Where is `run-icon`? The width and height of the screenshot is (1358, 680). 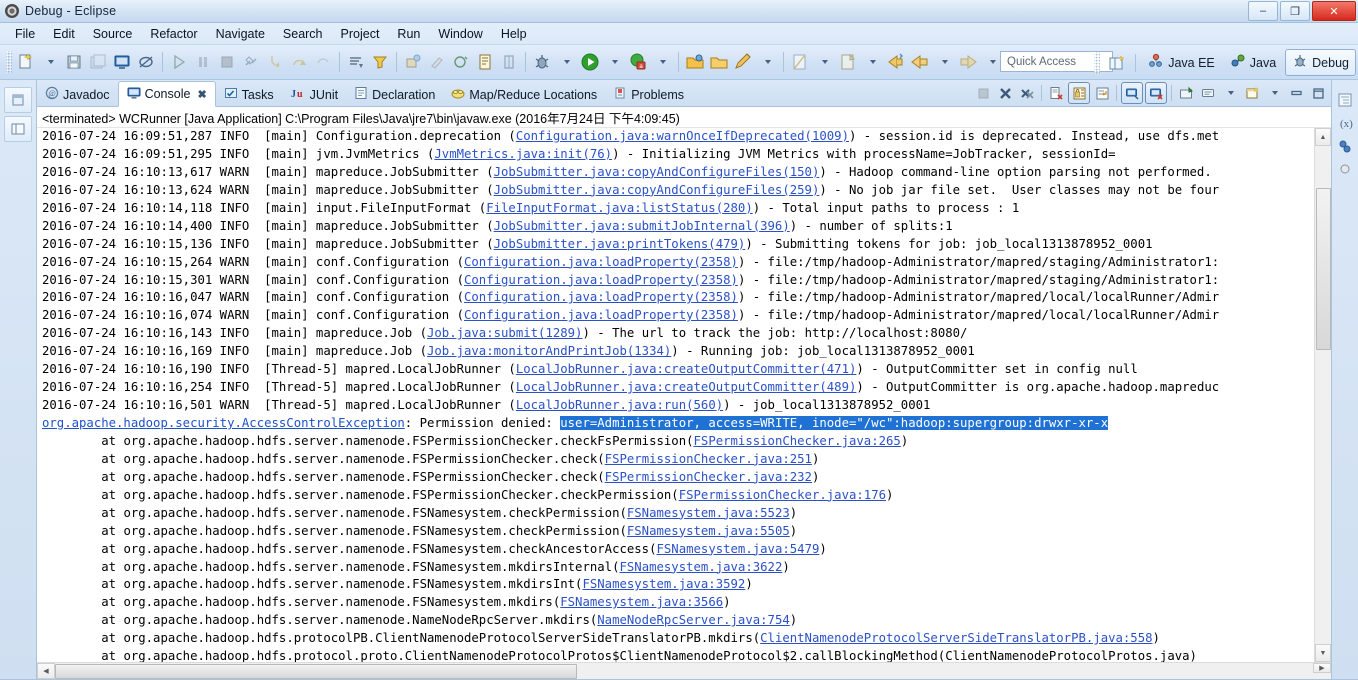
run-icon is located at coordinates (590, 62).